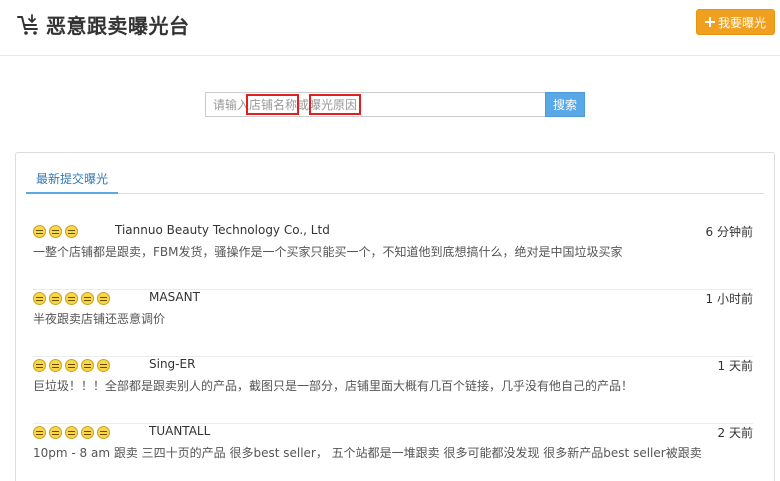  Describe the element at coordinates (395, 180) in the screenshot. I see `tab-bar: 最新提交曝光` at that location.